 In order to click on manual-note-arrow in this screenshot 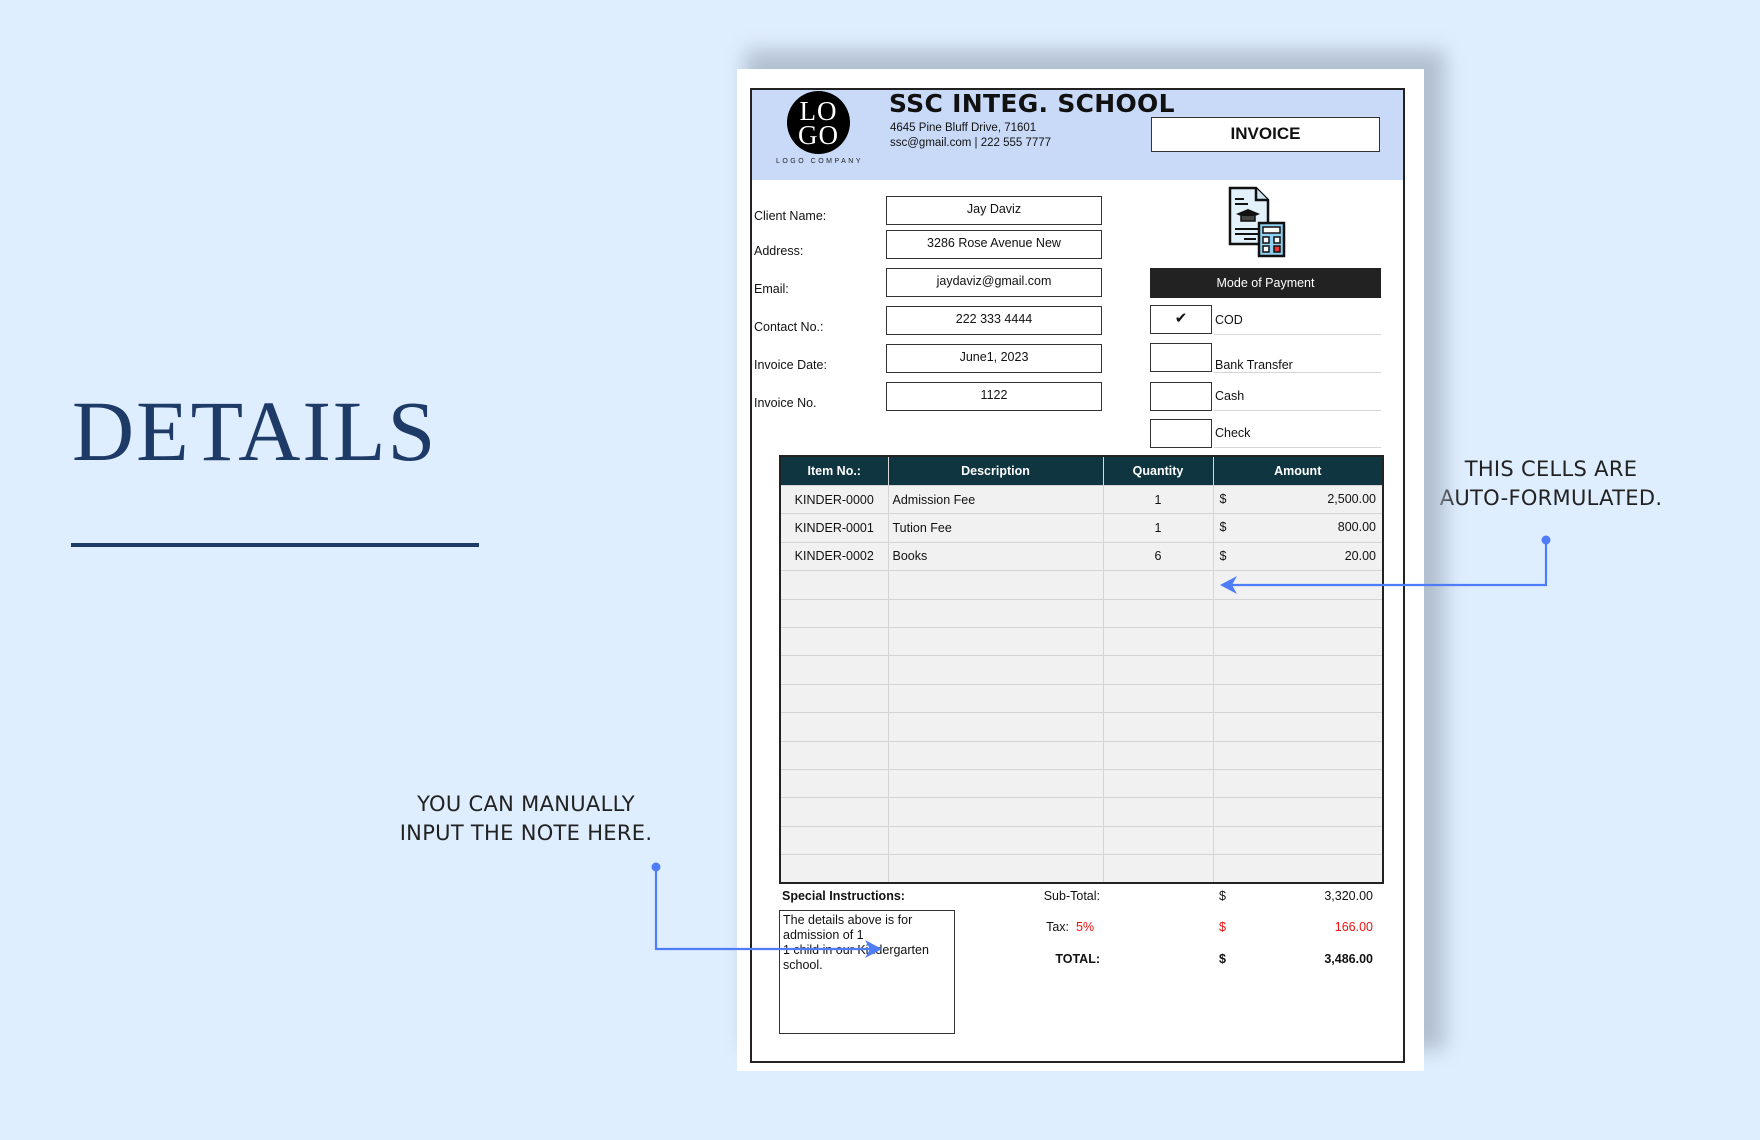, I will do `click(766, 910)`.